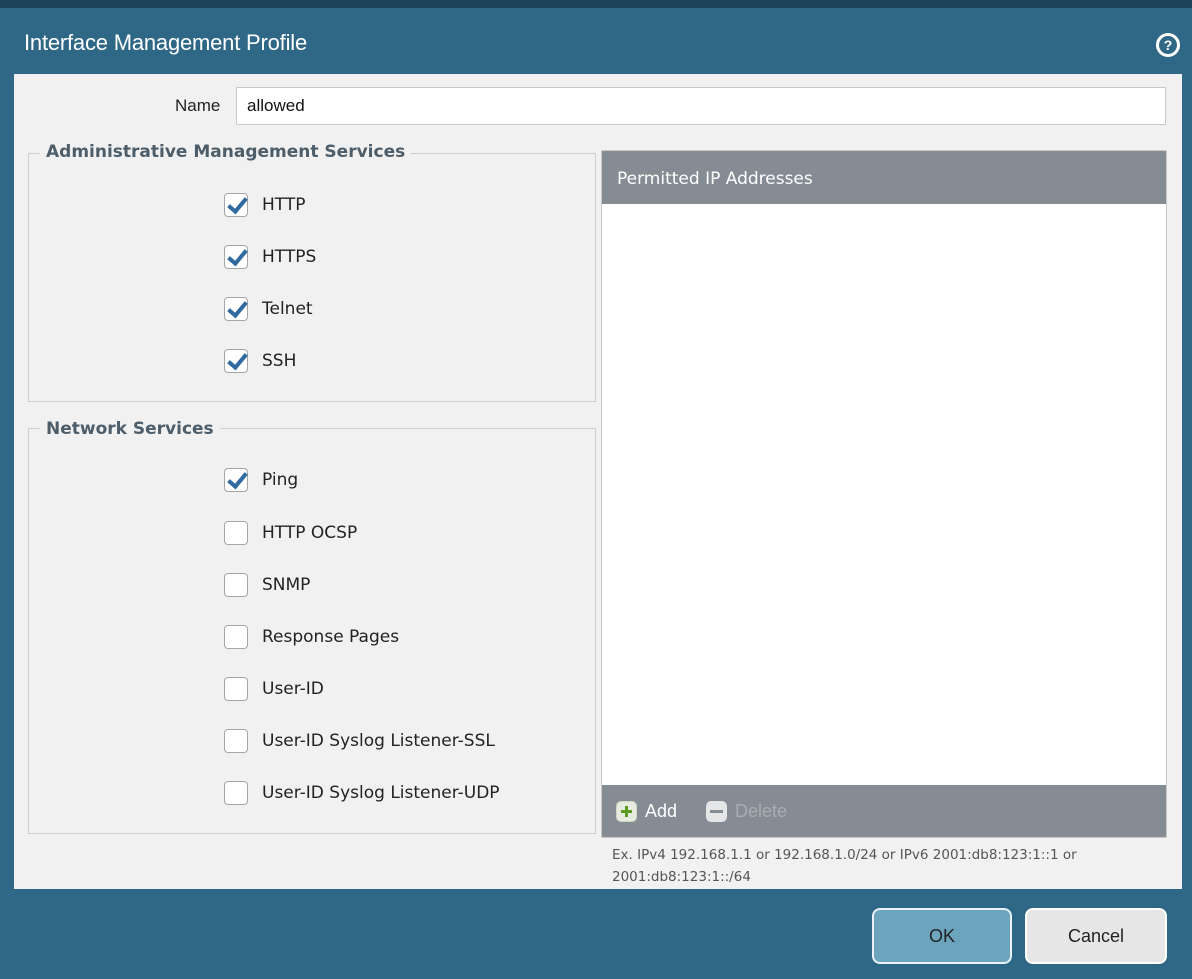 This screenshot has width=1192, height=979. What do you see at coordinates (331, 637) in the screenshot?
I see `checkbox-label: Response Pages` at bounding box center [331, 637].